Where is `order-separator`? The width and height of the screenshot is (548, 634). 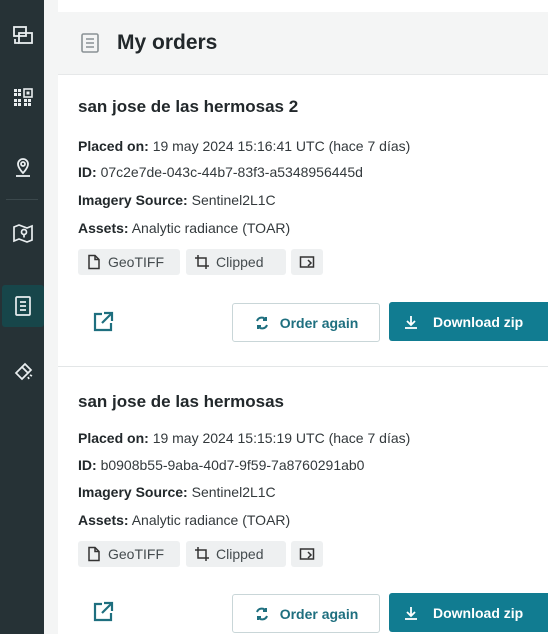 order-separator is located at coordinates (303, 366).